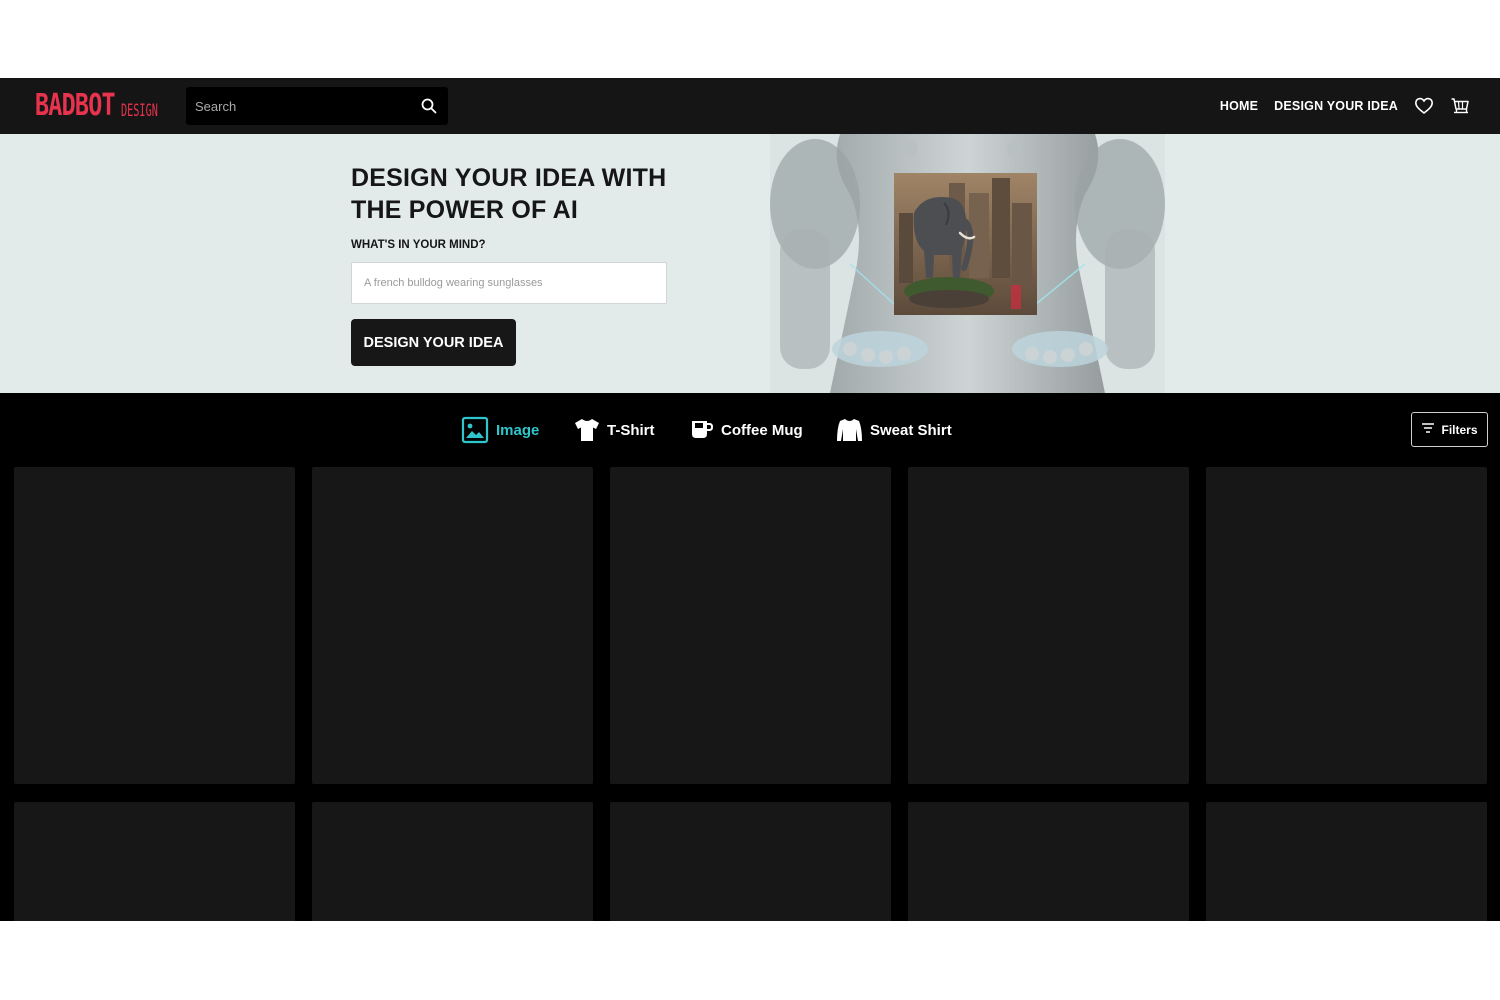 The height and width of the screenshot is (1000, 1500). I want to click on search-icon, so click(429, 106).